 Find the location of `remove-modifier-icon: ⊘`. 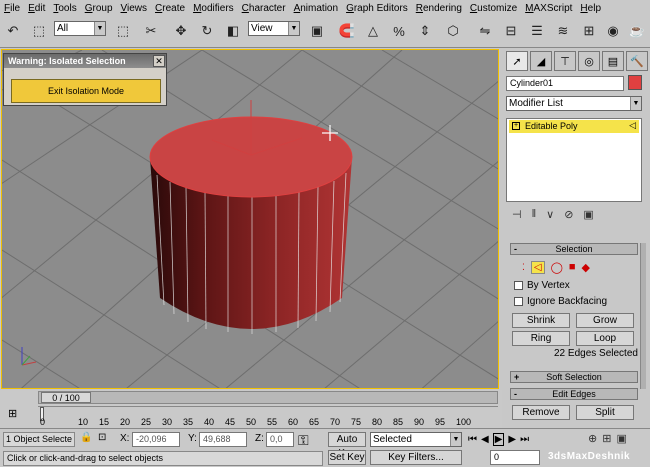

remove-modifier-icon: ⊘ is located at coordinates (568, 214).